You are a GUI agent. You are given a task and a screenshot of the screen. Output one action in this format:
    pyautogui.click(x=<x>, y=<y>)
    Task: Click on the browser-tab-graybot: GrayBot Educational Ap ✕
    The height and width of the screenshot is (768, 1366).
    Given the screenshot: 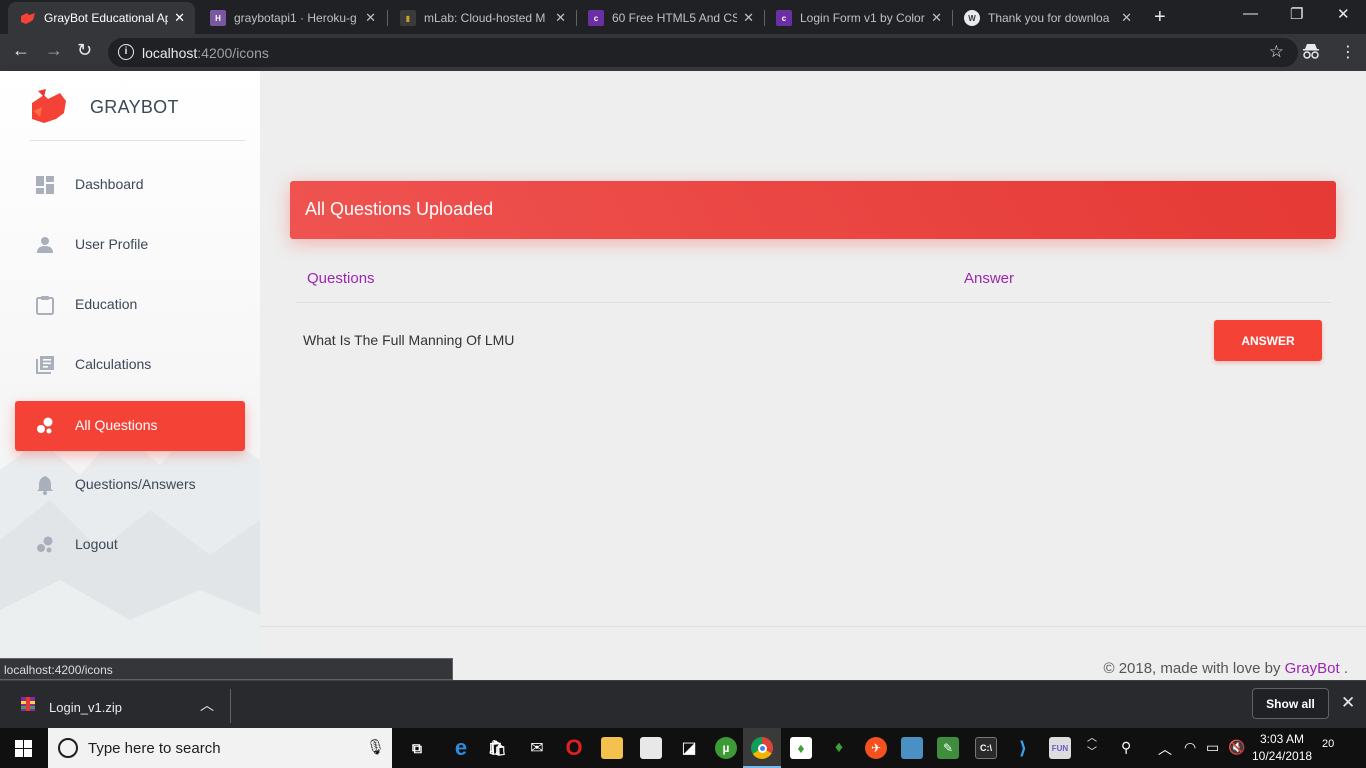 What is the action you would take?
    pyautogui.click(x=101, y=18)
    